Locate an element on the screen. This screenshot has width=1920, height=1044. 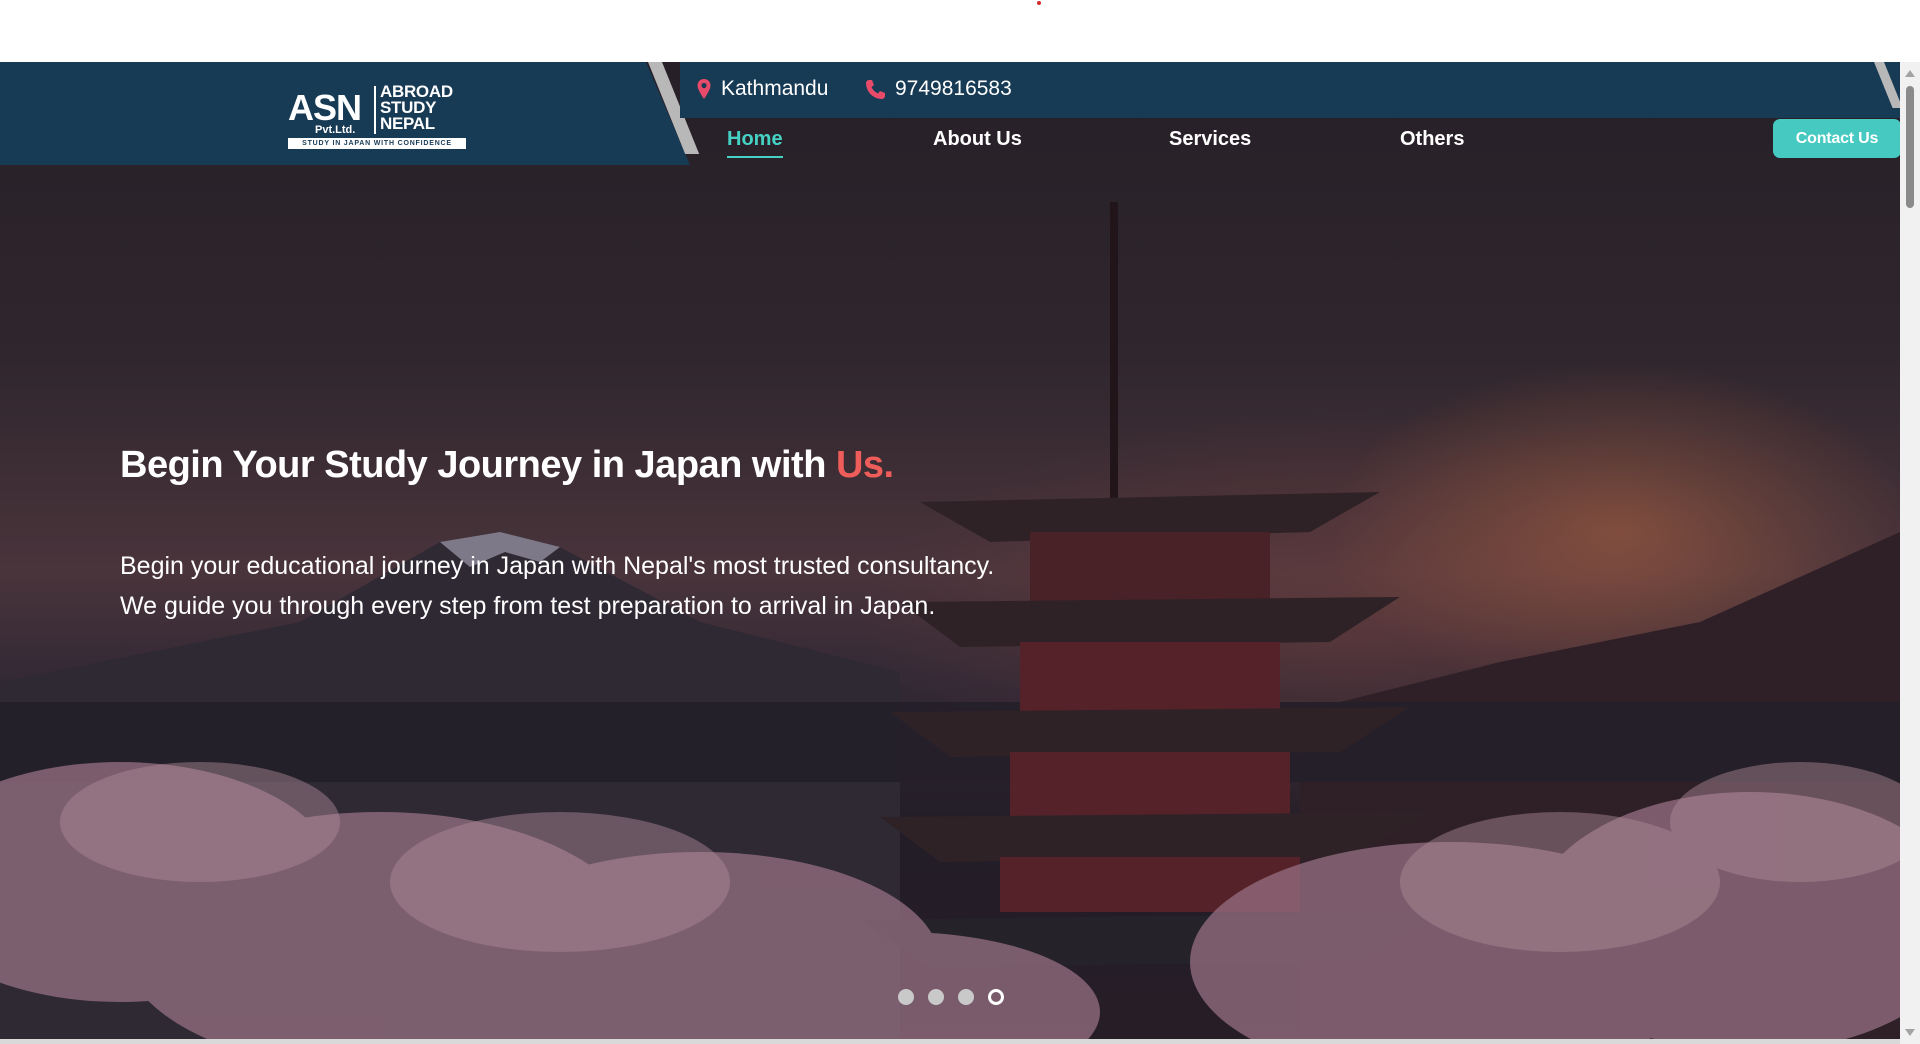
nav-home: Home is located at coordinates (755, 142).